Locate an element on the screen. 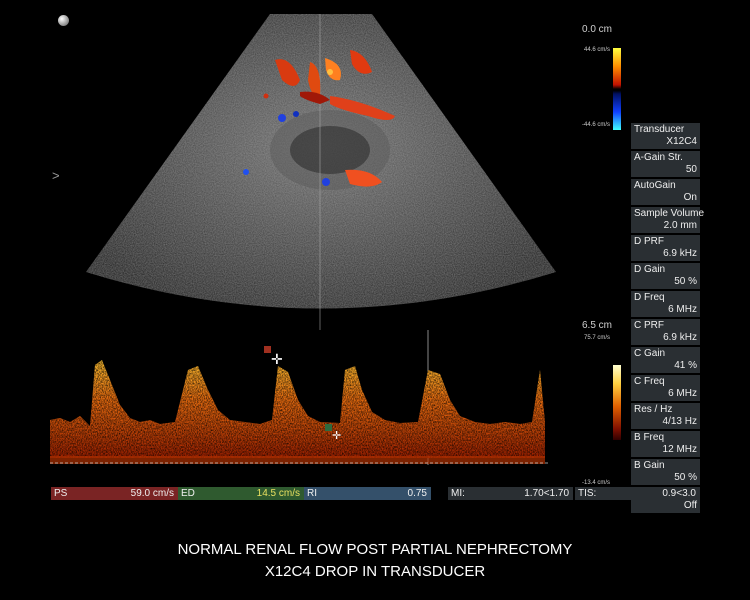  color-scale-bar is located at coordinates (617, 89).